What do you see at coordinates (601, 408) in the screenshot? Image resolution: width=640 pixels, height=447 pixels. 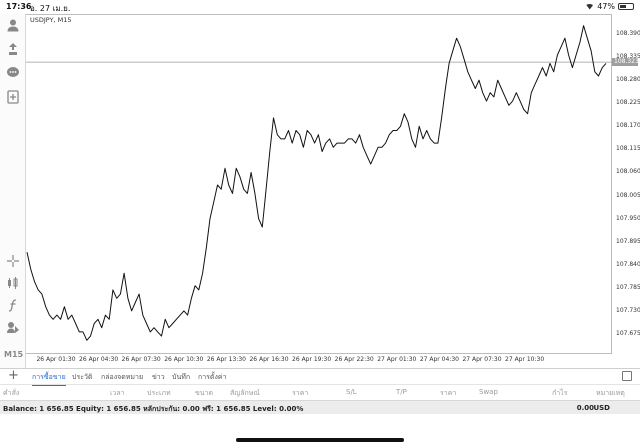 I see `currency: USD` at bounding box center [601, 408].